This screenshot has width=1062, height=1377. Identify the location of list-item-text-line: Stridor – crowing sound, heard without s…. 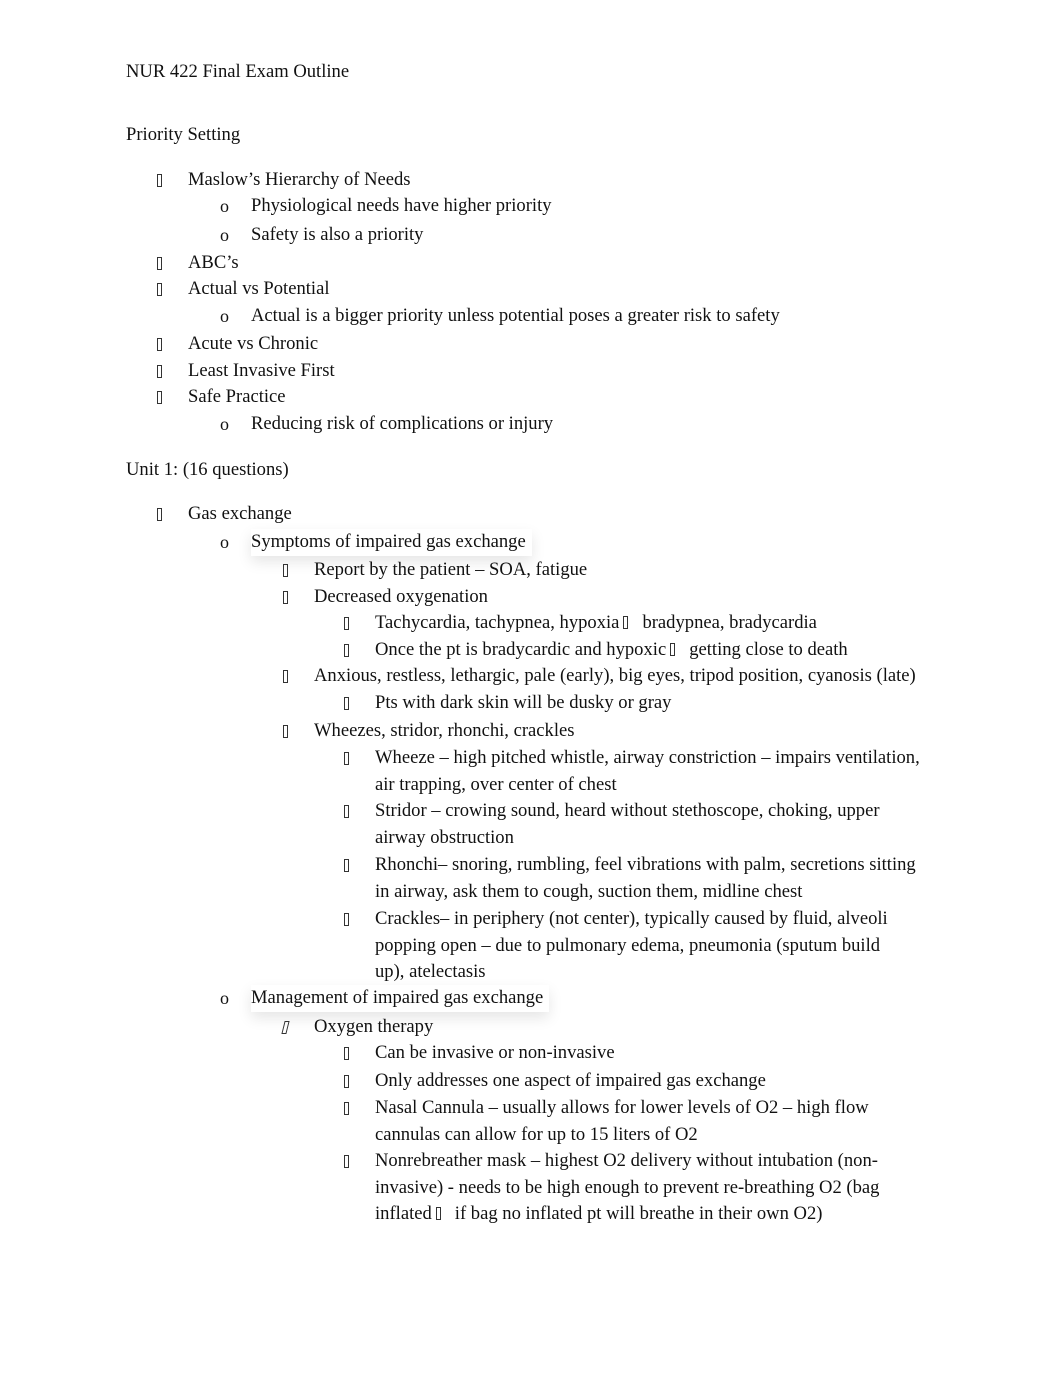
(627, 810).